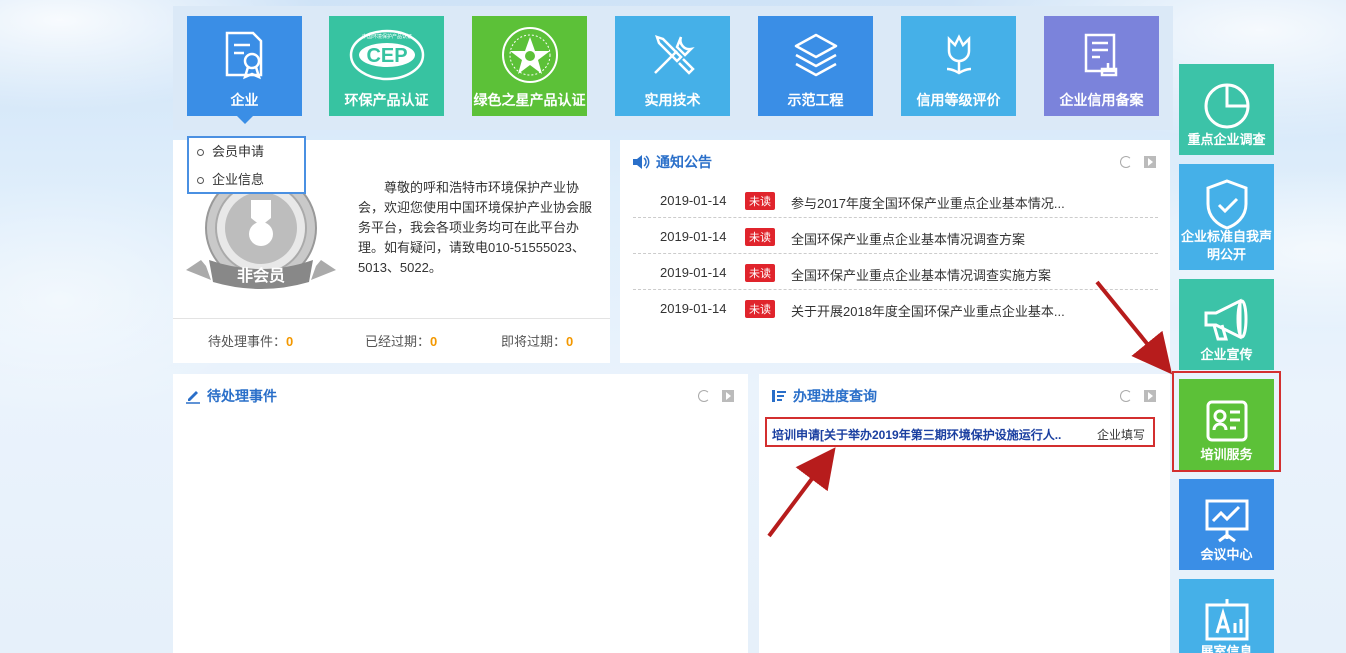  I want to click on document-stamp-icon, so click(1101, 55).